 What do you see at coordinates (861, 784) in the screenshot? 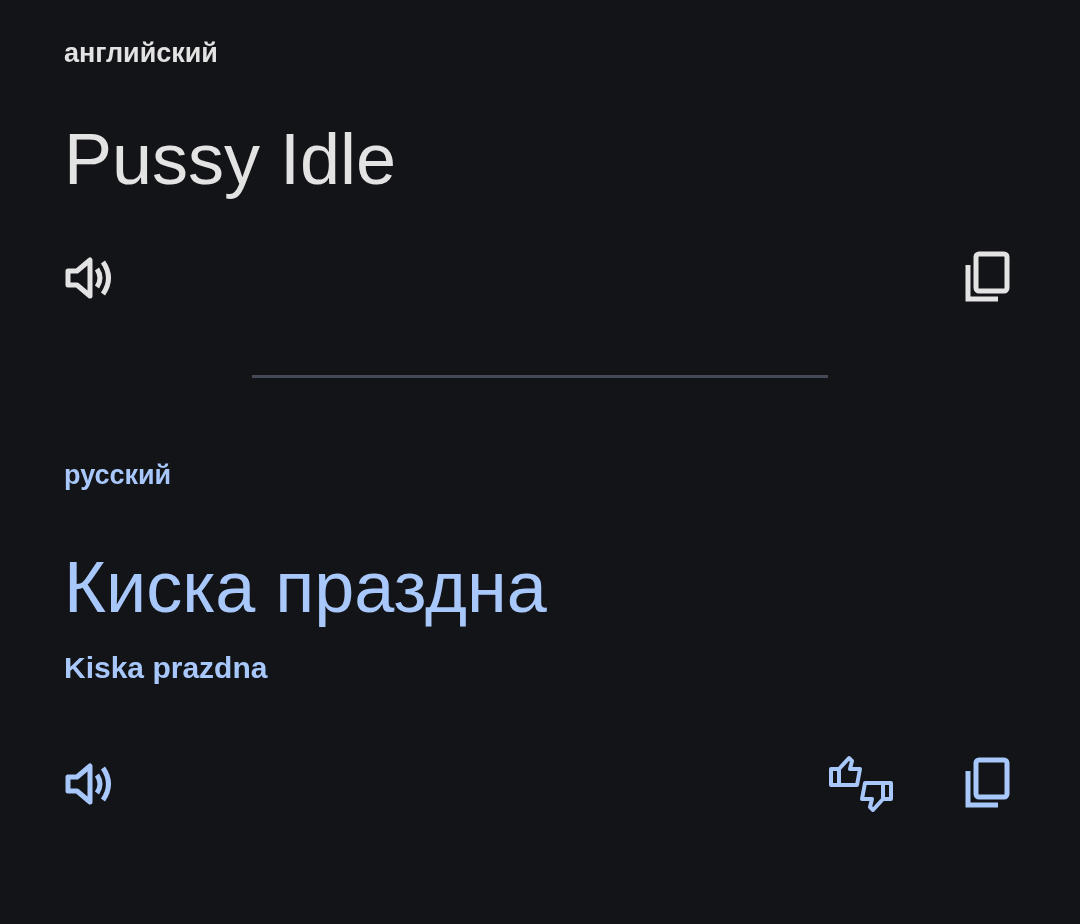
I see `thumbs-up-down-icon` at bounding box center [861, 784].